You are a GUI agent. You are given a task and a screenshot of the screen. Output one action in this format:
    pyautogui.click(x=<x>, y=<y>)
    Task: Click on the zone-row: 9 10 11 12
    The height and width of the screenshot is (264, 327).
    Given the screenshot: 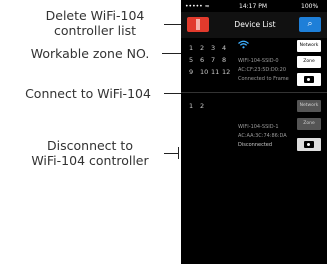 What is the action you would take?
    pyautogui.click(x=211, y=72)
    